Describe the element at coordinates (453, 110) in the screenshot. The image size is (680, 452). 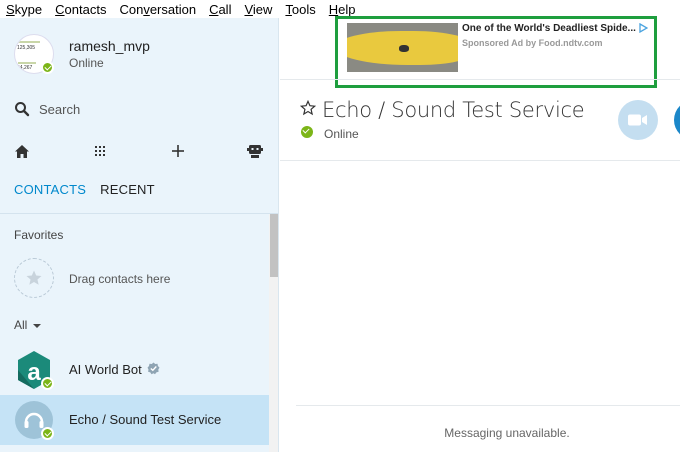
I see `conversation-title: Echo / Sound Test Service` at that location.